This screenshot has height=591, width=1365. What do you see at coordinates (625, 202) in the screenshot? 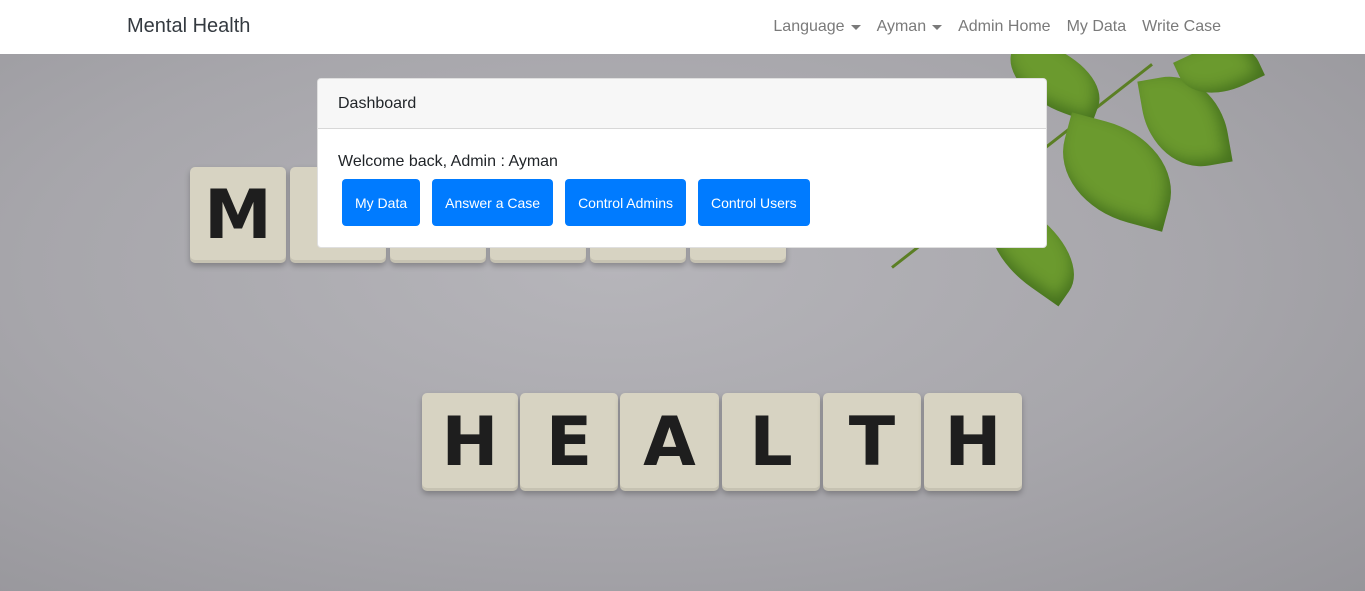
I see `control-admins-button: Control Admins` at bounding box center [625, 202].